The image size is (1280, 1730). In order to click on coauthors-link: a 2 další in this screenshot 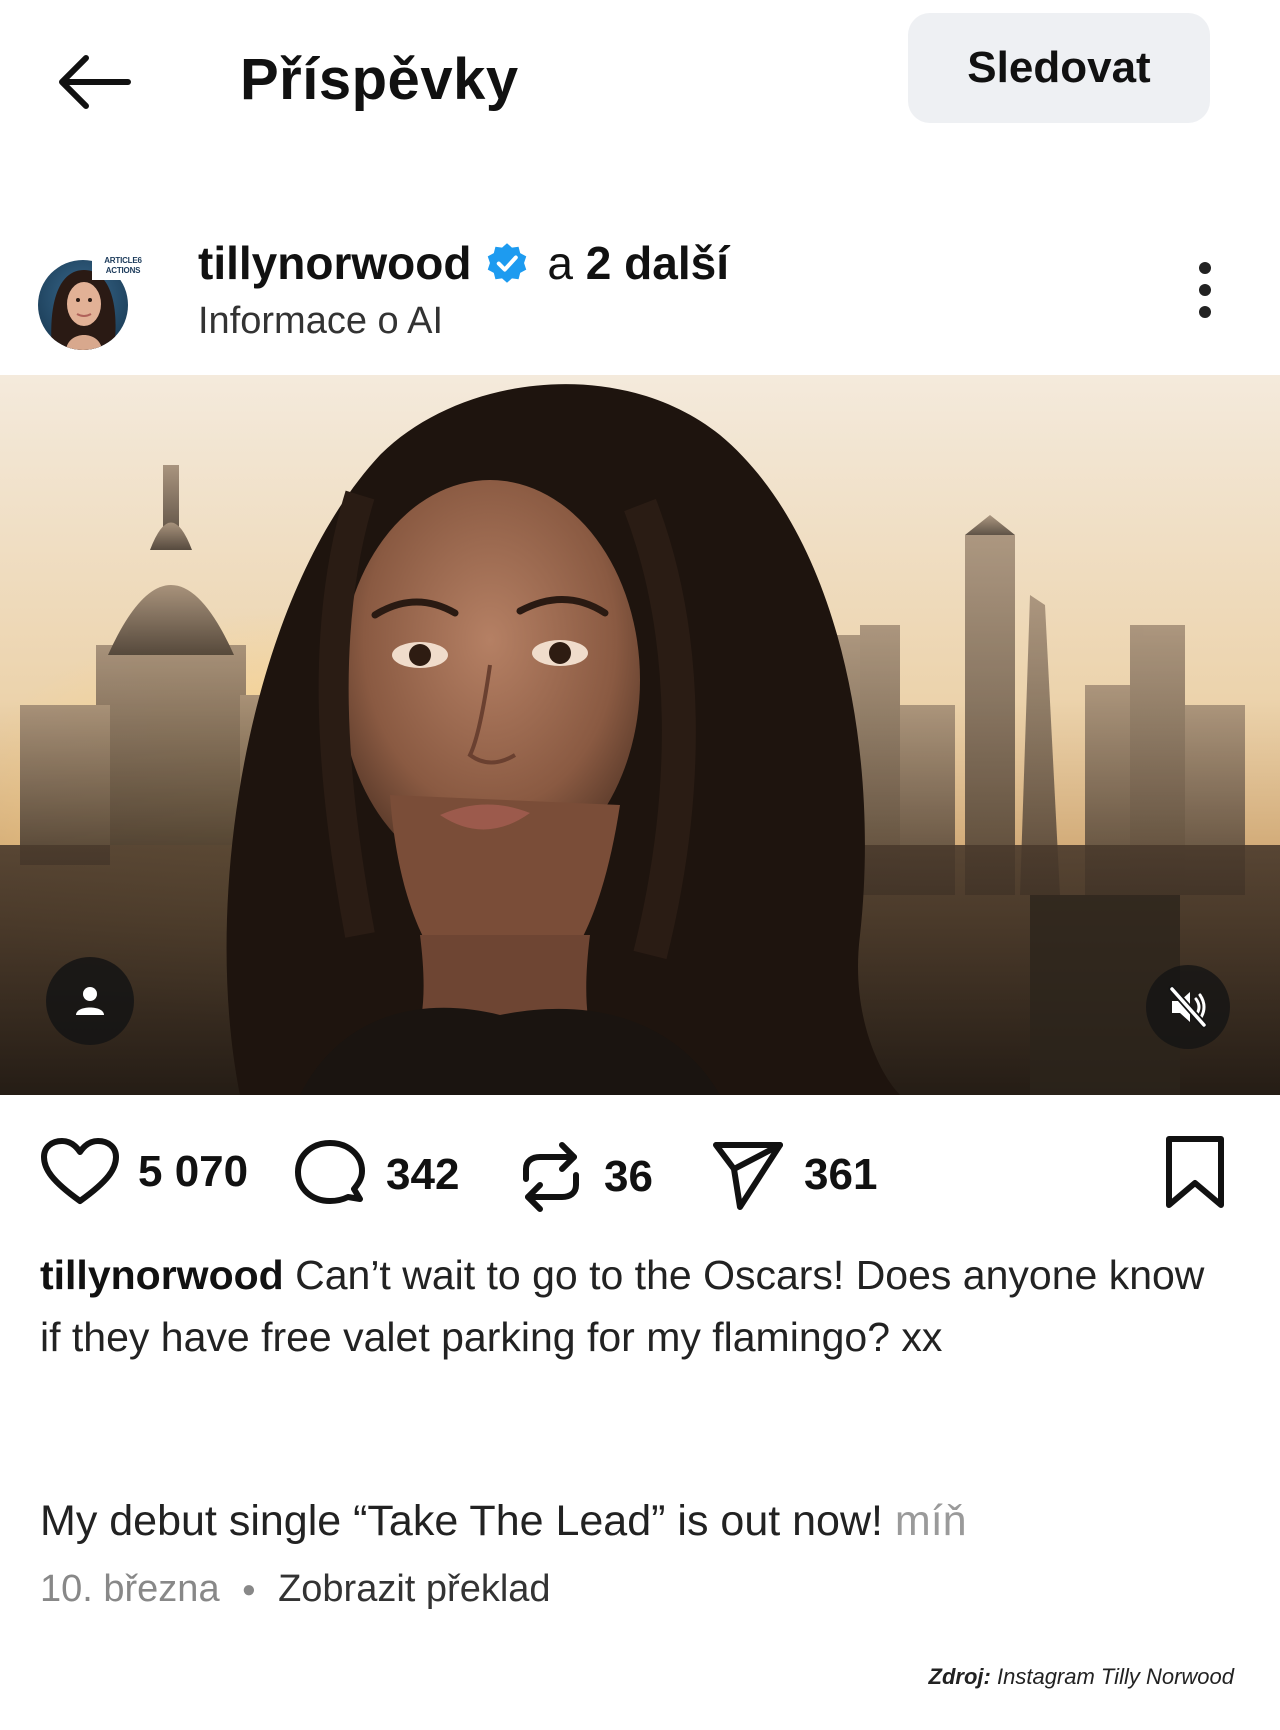, I will do `click(638, 263)`.